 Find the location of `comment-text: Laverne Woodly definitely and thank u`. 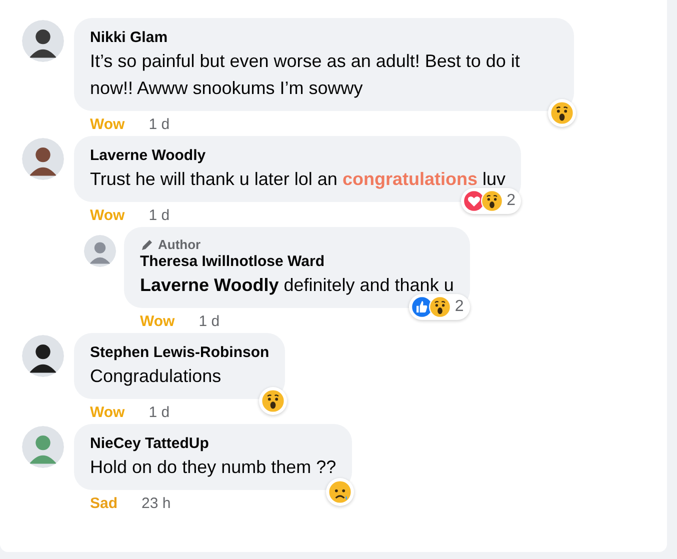

comment-text: Laverne Woodly definitely and thank u is located at coordinates (297, 285).